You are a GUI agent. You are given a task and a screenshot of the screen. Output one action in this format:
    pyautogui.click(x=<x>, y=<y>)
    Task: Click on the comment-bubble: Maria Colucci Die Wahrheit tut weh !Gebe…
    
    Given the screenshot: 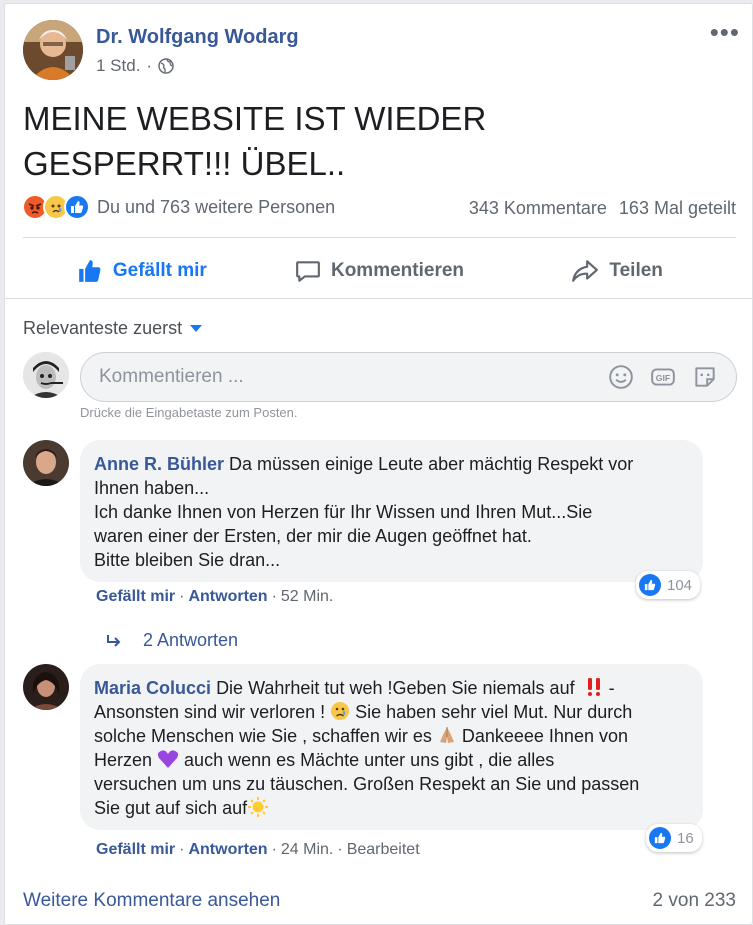 What is the action you would take?
    pyautogui.click(x=391, y=747)
    